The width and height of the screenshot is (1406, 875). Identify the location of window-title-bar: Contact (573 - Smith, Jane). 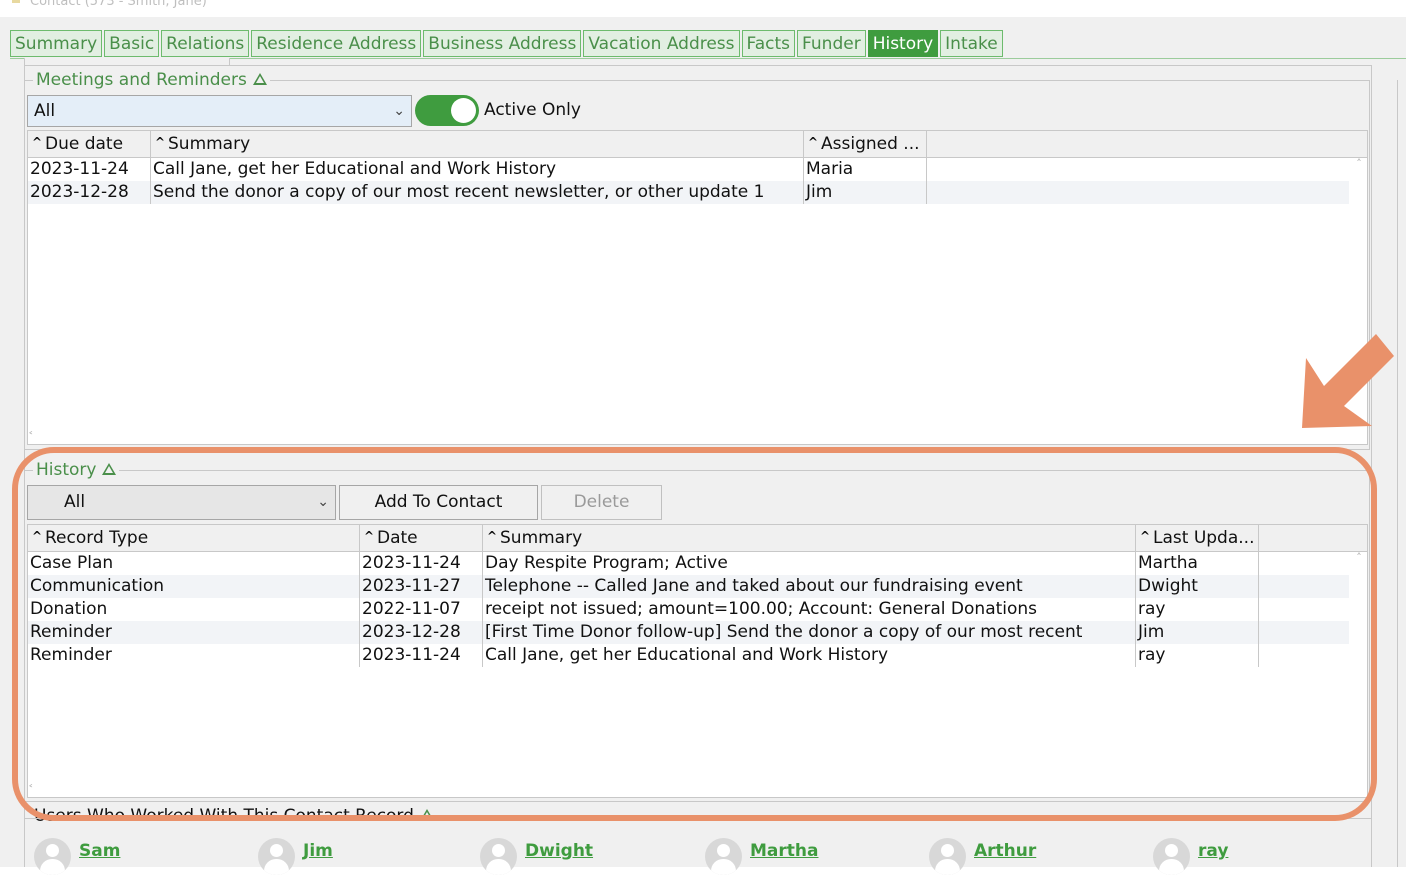
(703, 8).